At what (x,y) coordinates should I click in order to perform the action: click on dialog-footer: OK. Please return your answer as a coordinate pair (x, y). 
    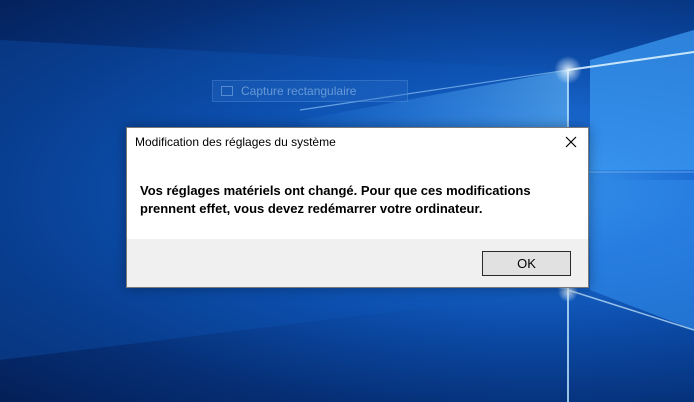
    Looking at the image, I should click on (357, 263).